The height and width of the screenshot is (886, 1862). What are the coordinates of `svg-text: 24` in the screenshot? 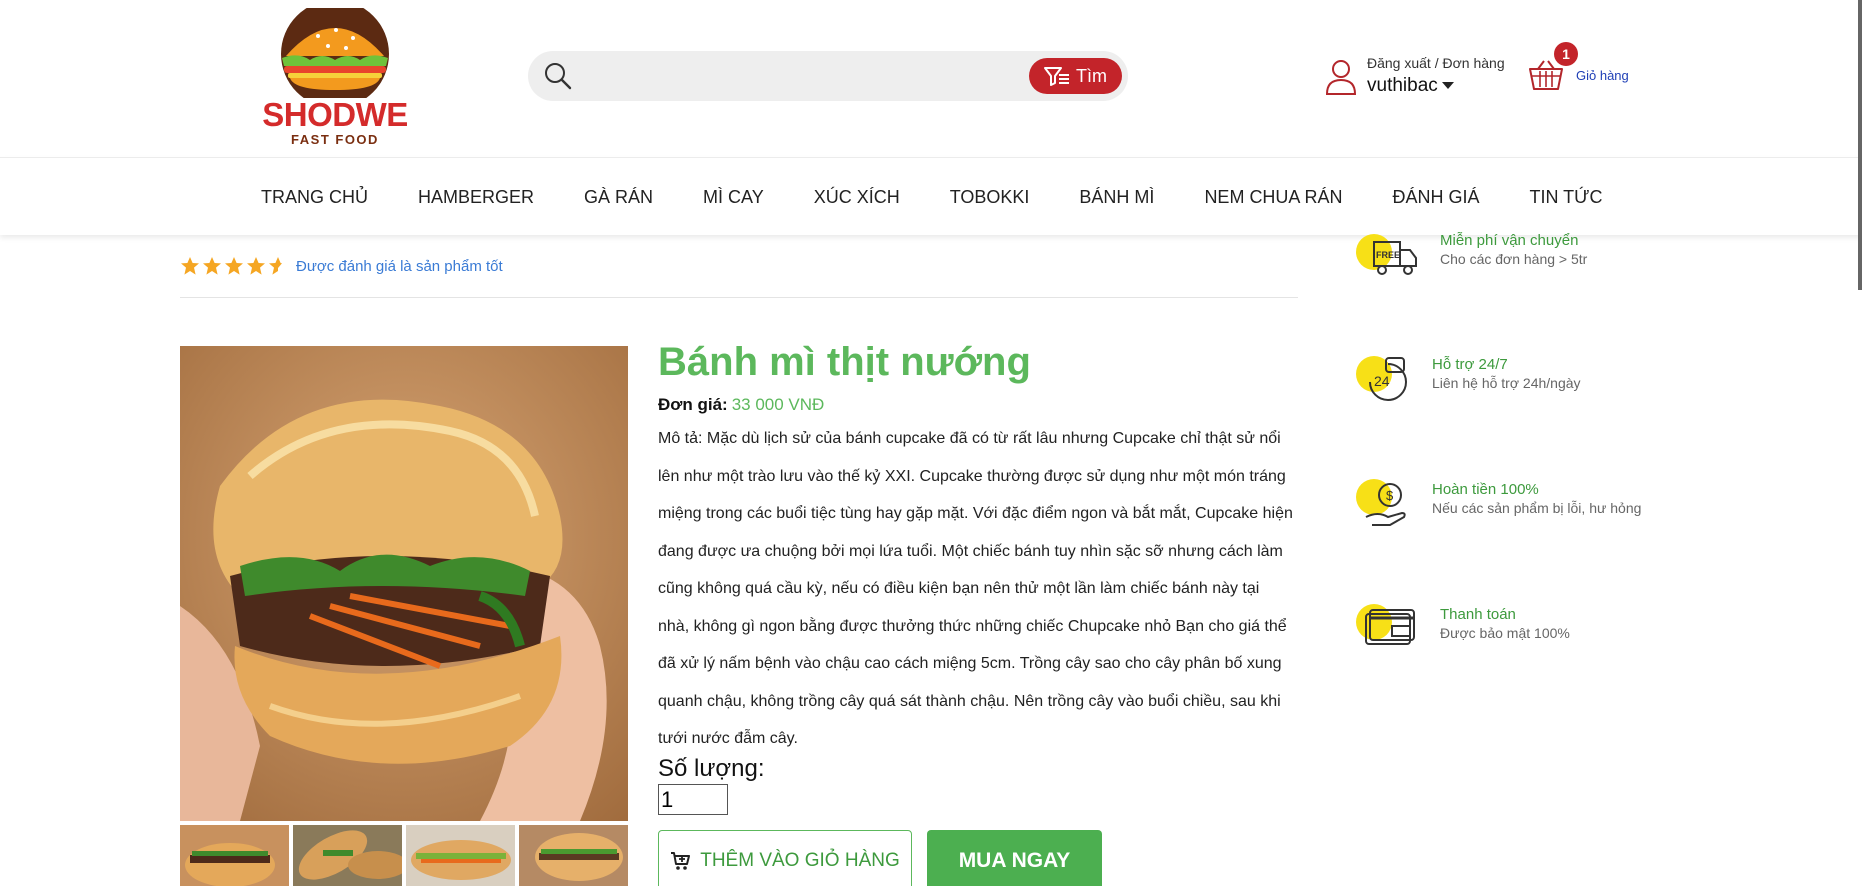 It's located at (1382, 381).